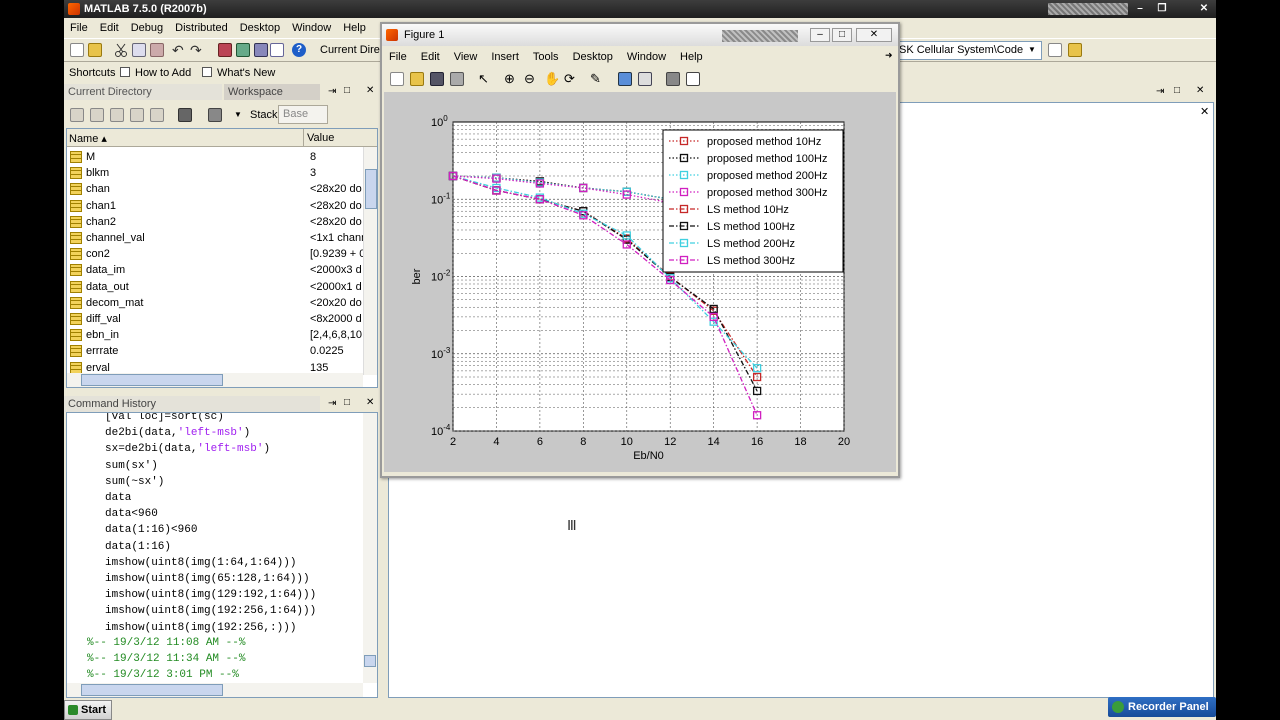  Describe the element at coordinates (1162, 707) in the screenshot. I see `recorder-panel-button: Recorder Panel` at that location.